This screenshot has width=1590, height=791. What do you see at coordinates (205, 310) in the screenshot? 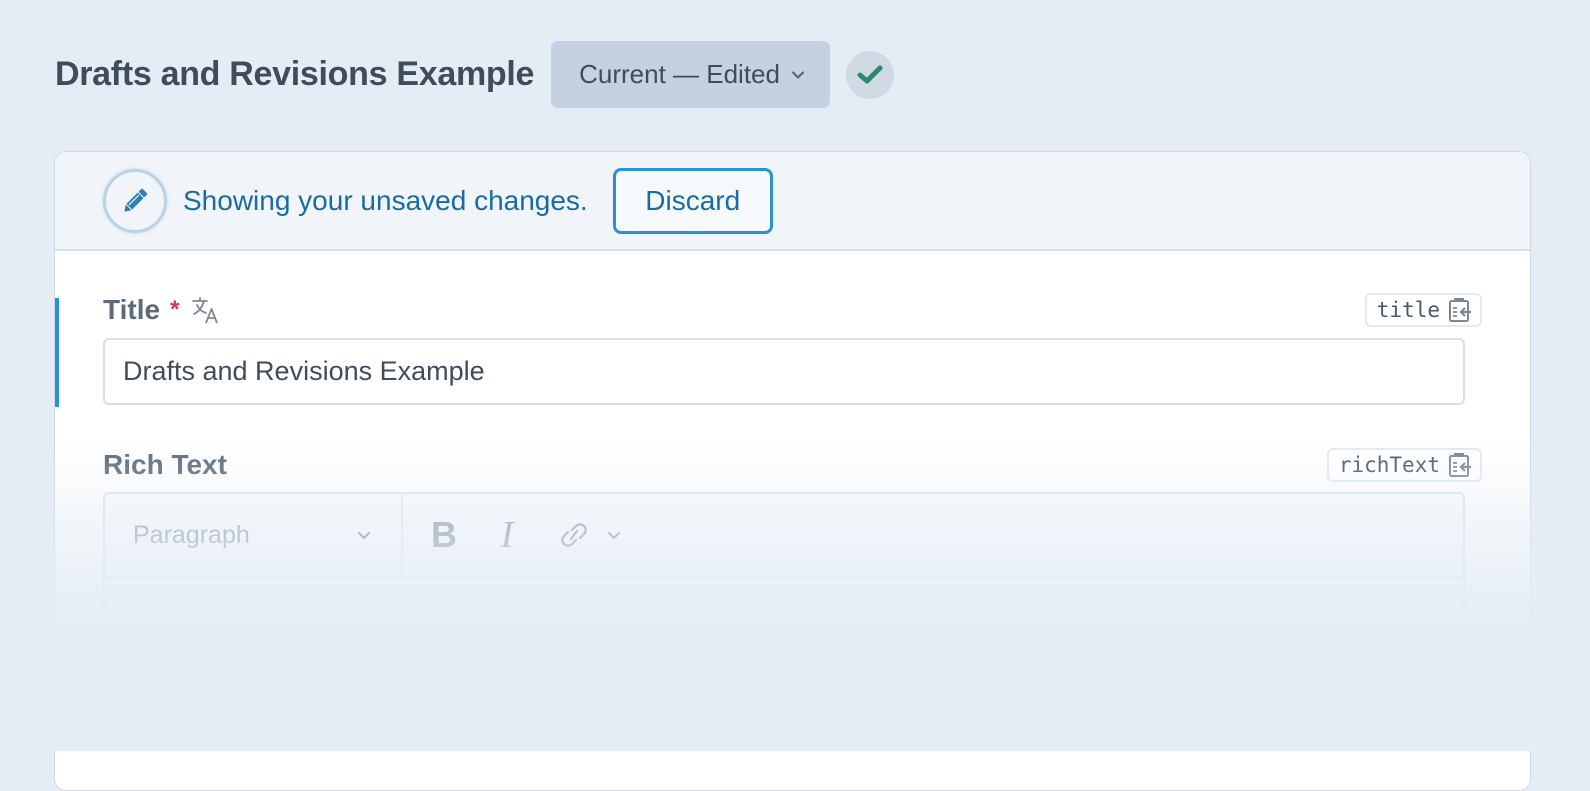
I see `translate-icon` at bounding box center [205, 310].